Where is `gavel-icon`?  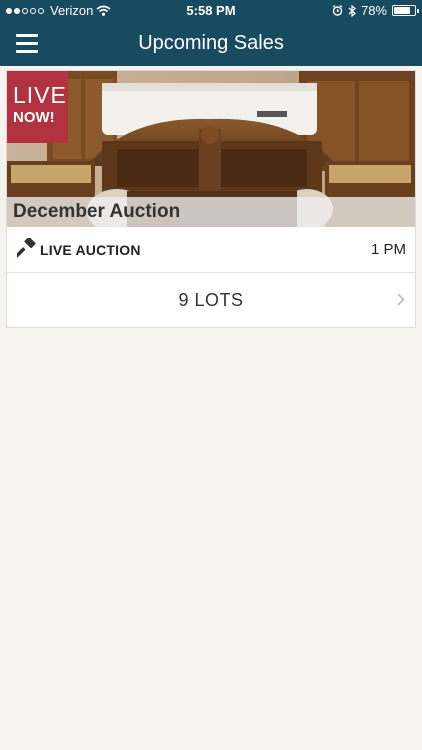 gavel-icon is located at coordinates (26, 248).